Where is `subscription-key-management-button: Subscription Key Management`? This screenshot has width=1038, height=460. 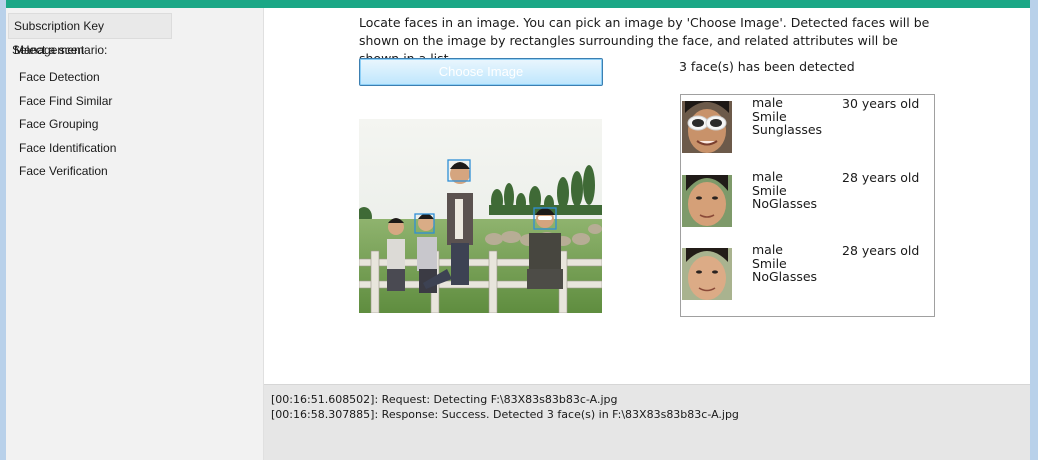
subscription-key-management-button: Subscription Key Management is located at coordinates (90, 35).